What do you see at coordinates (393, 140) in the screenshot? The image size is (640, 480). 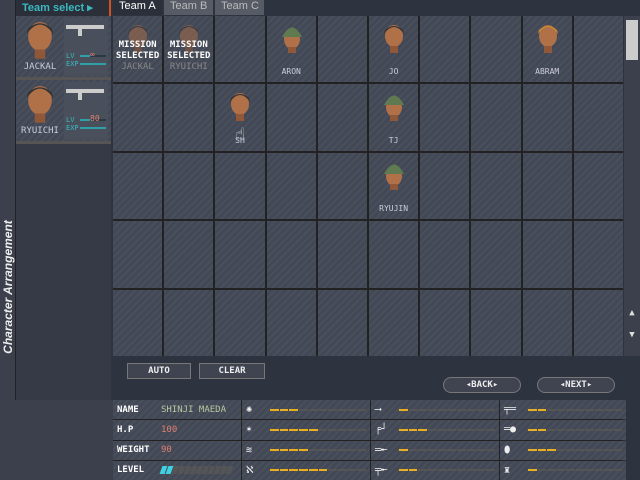 I see `character-name: TJ` at bounding box center [393, 140].